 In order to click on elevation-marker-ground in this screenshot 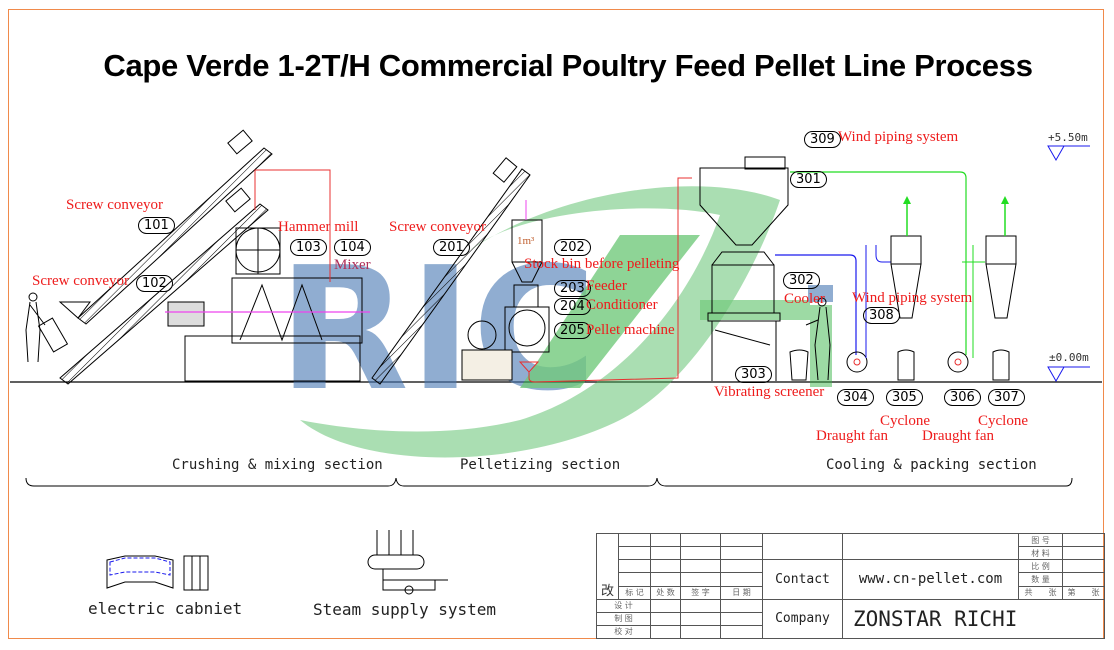, I will do `click(1068, 374)`.